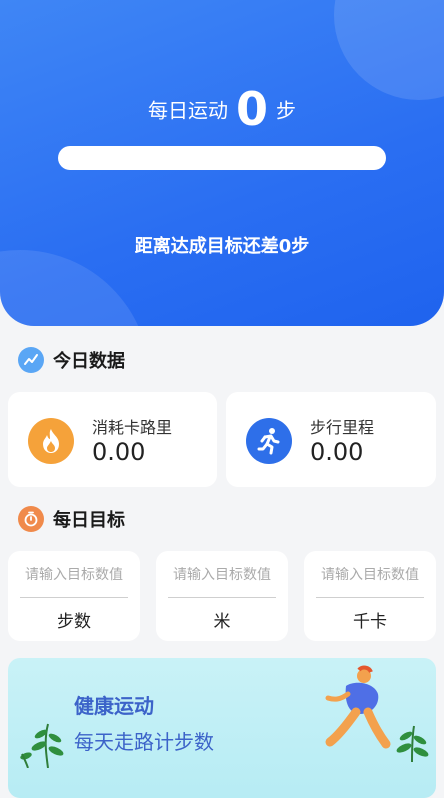  I want to click on calories-goal-input, so click(370, 575).